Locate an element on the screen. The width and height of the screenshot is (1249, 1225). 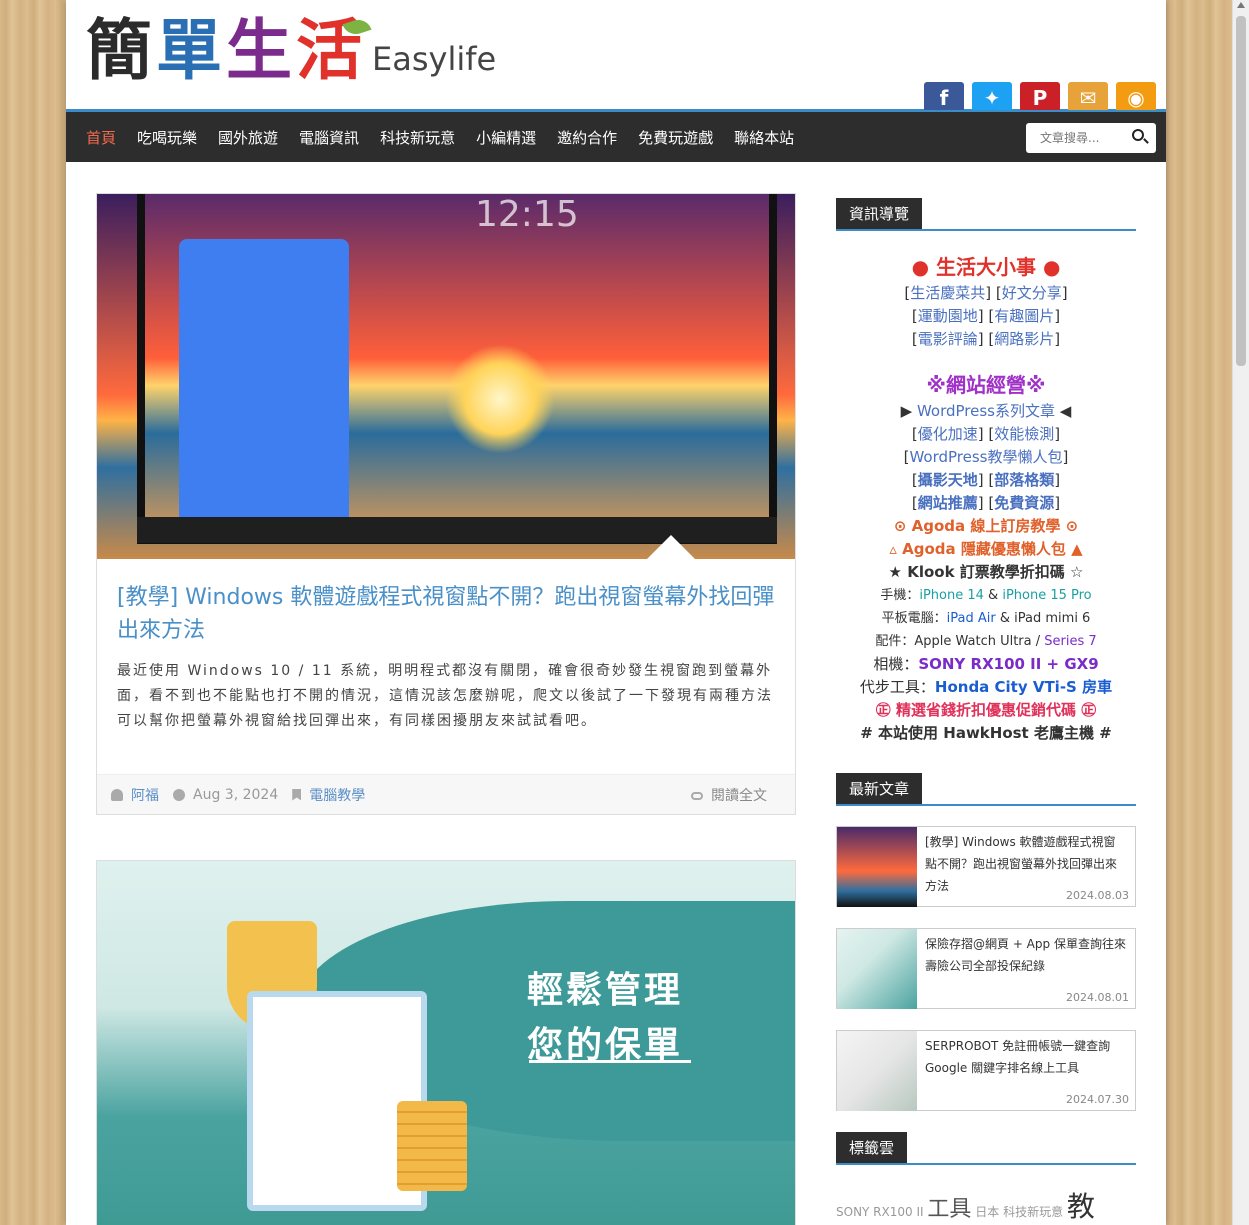
device-camera-row: 相機：SONY RX100 II + GX9 is located at coordinates (986, 664).